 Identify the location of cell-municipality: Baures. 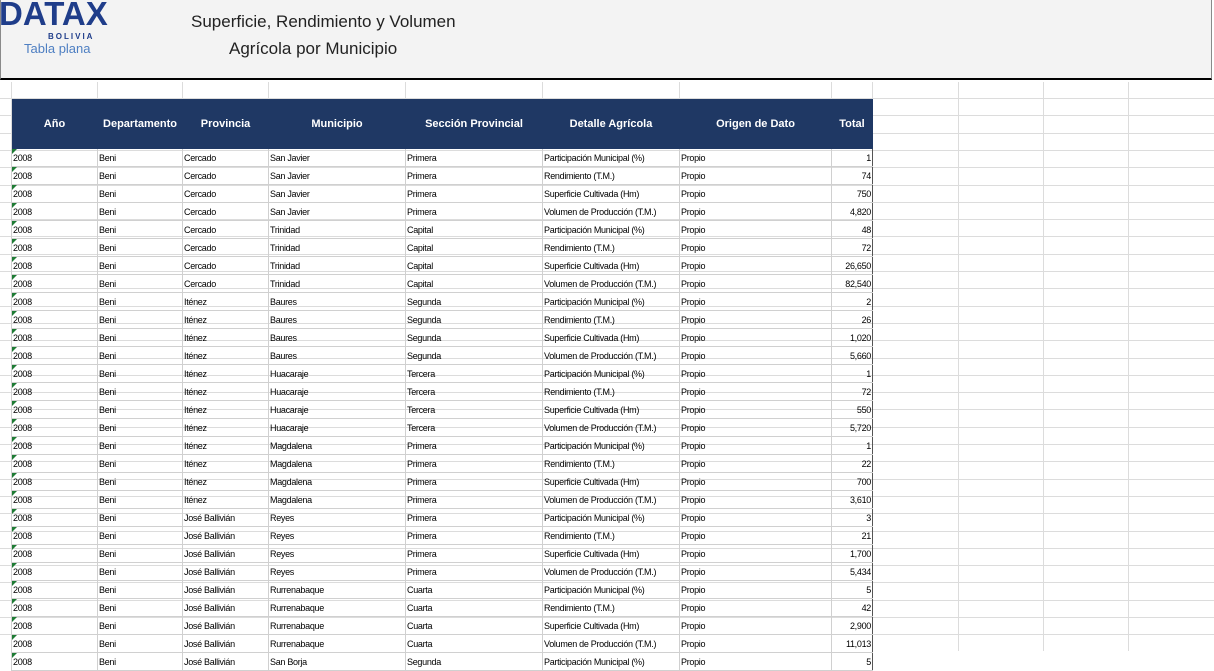
(337, 337).